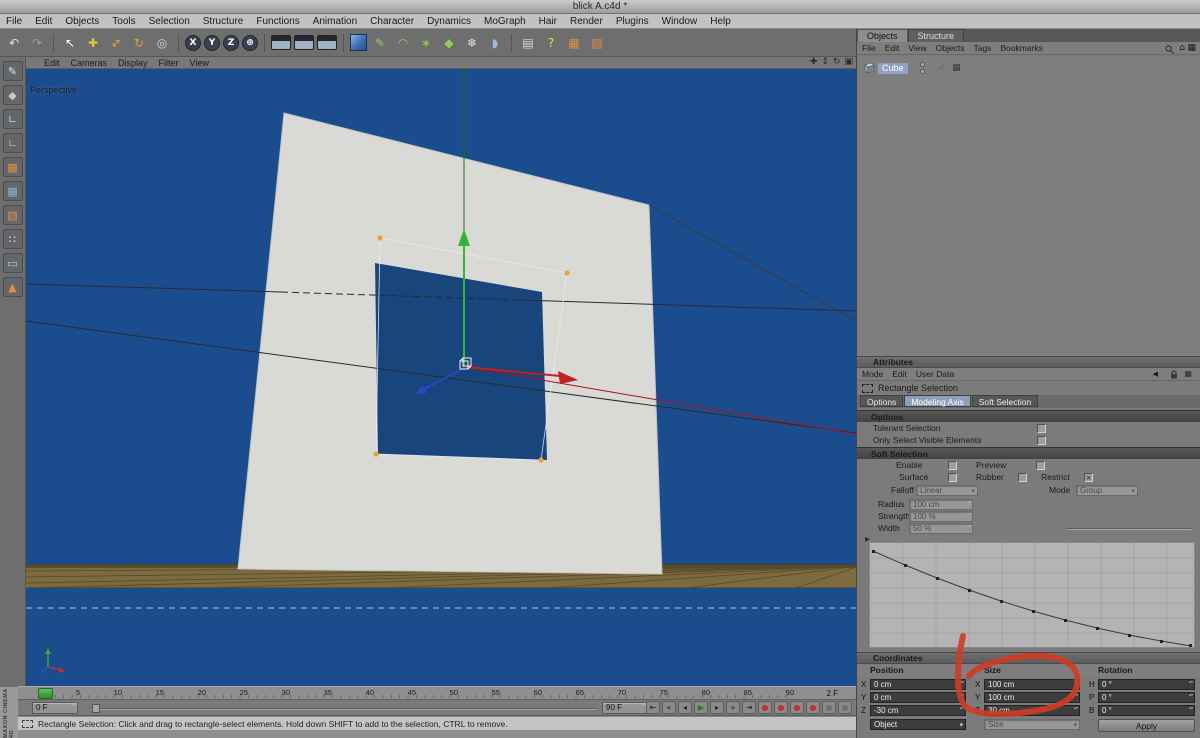 The image size is (1200, 738). I want to click on points-mode-icon: ▦, so click(12, 167).